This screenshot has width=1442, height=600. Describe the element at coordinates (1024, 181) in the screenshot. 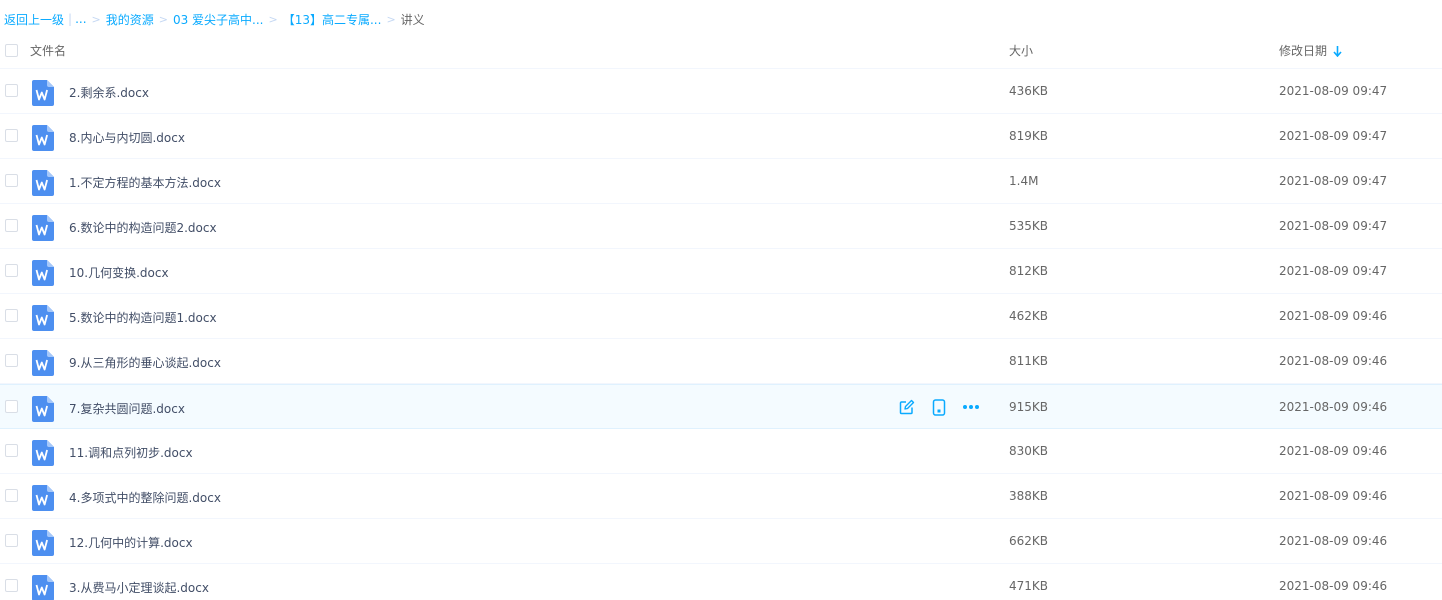

I see `file-size: 1.4M` at that location.